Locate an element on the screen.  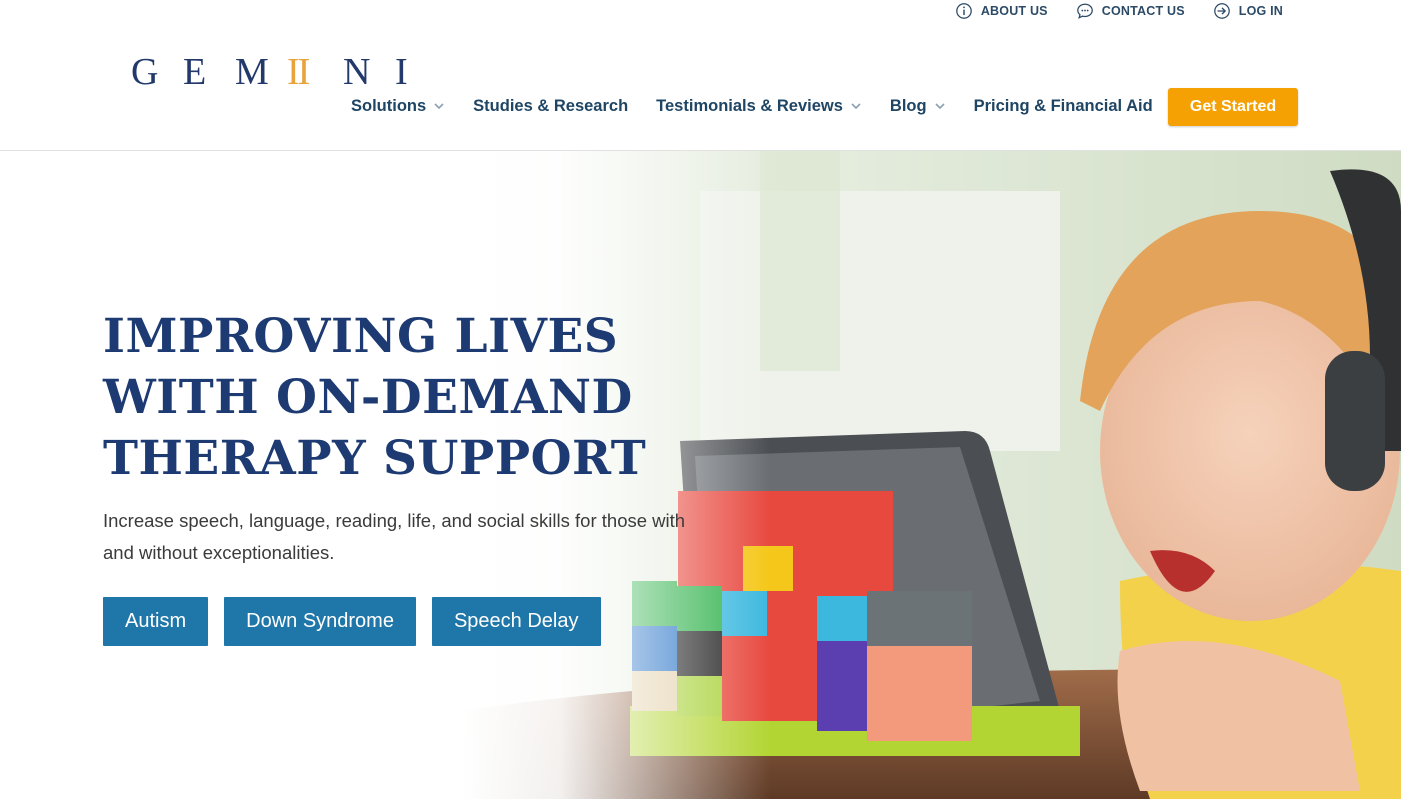
logo-letter: M is located at coordinates (252, 72).